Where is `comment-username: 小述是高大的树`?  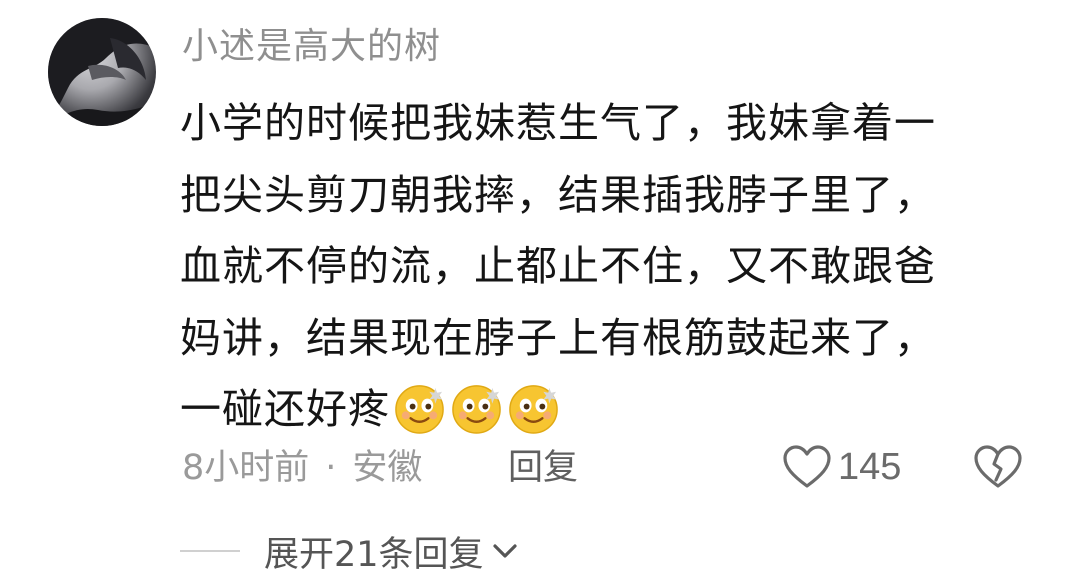
comment-username: 小述是高大的树 is located at coordinates (311, 47).